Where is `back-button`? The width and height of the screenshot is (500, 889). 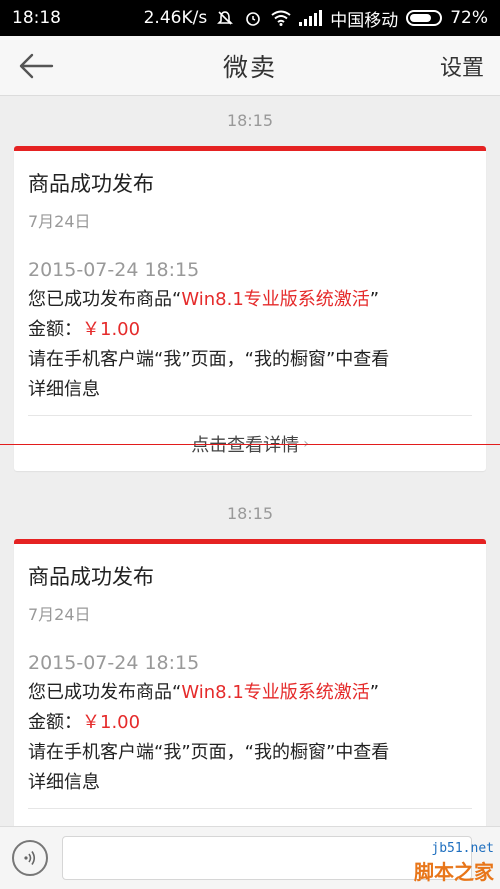
back-button is located at coordinates (36, 66).